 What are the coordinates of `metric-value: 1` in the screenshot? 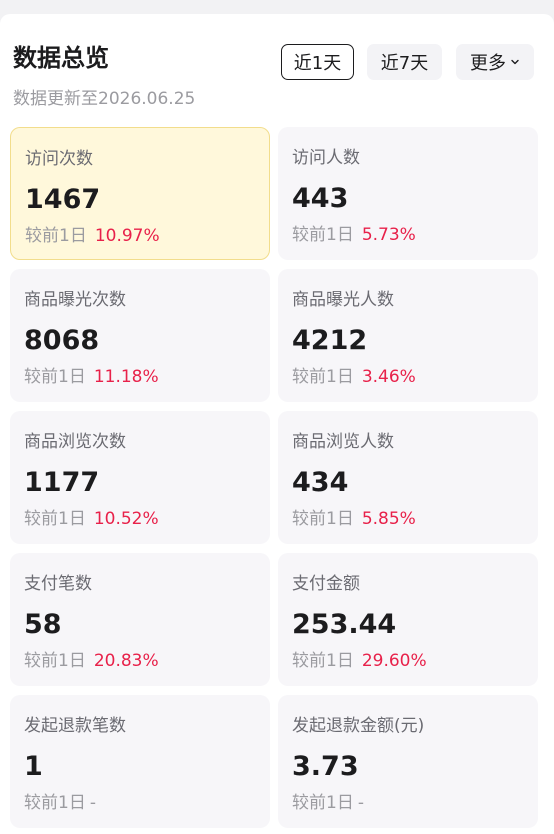 It's located at (33, 766).